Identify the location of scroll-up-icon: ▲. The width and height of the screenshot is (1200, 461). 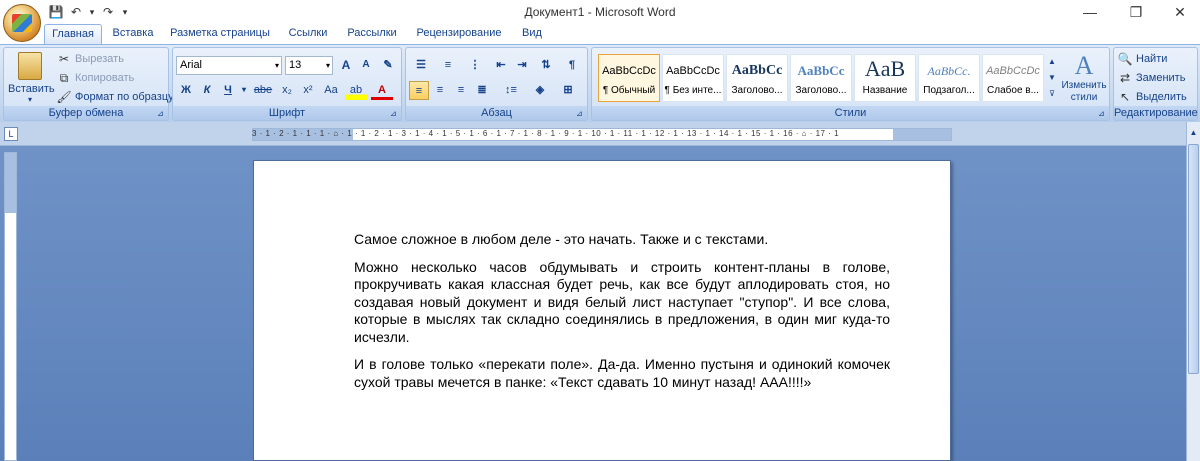
(1193, 133).